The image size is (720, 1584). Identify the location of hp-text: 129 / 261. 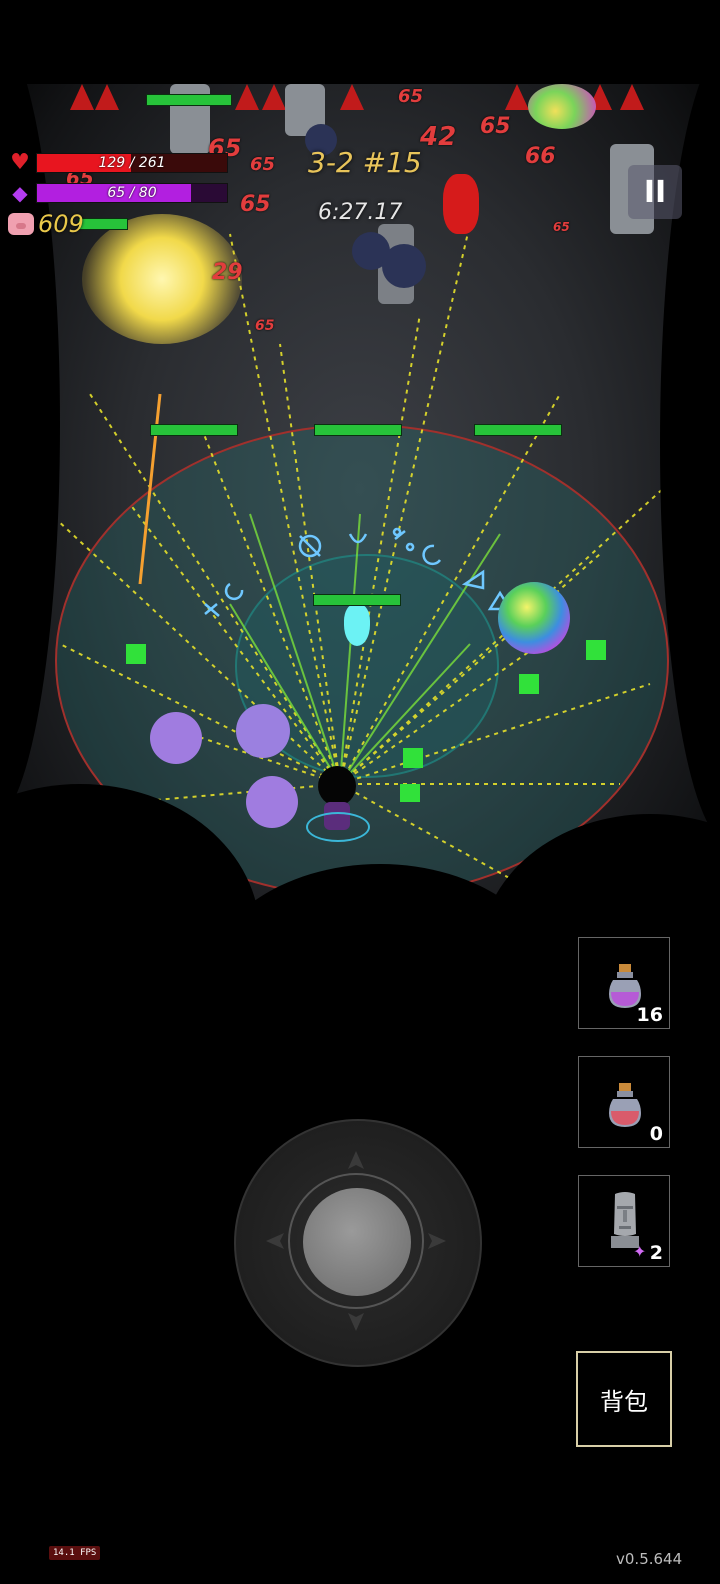
(132, 163).